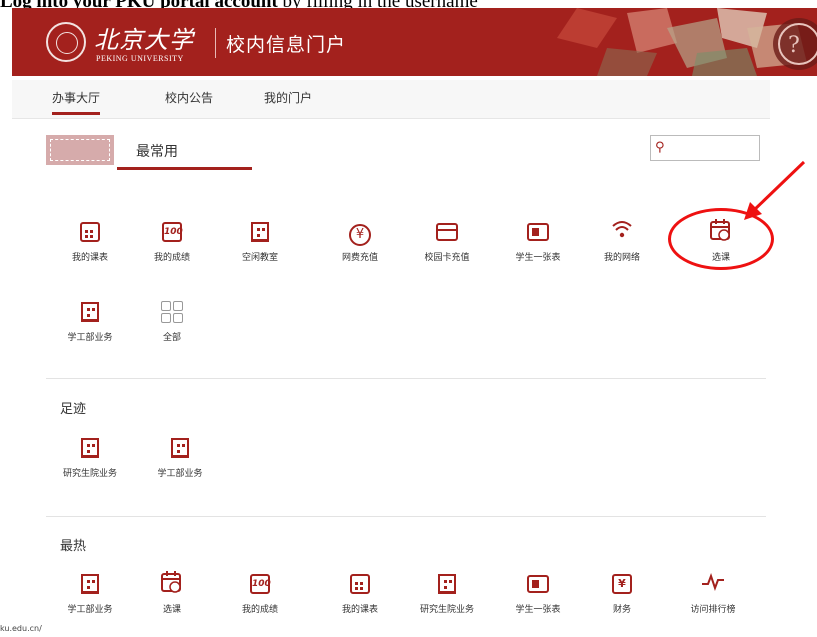 The image size is (817, 637). What do you see at coordinates (73, 546) in the screenshot?
I see `hottest-title: 最热` at bounding box center [73, 546].